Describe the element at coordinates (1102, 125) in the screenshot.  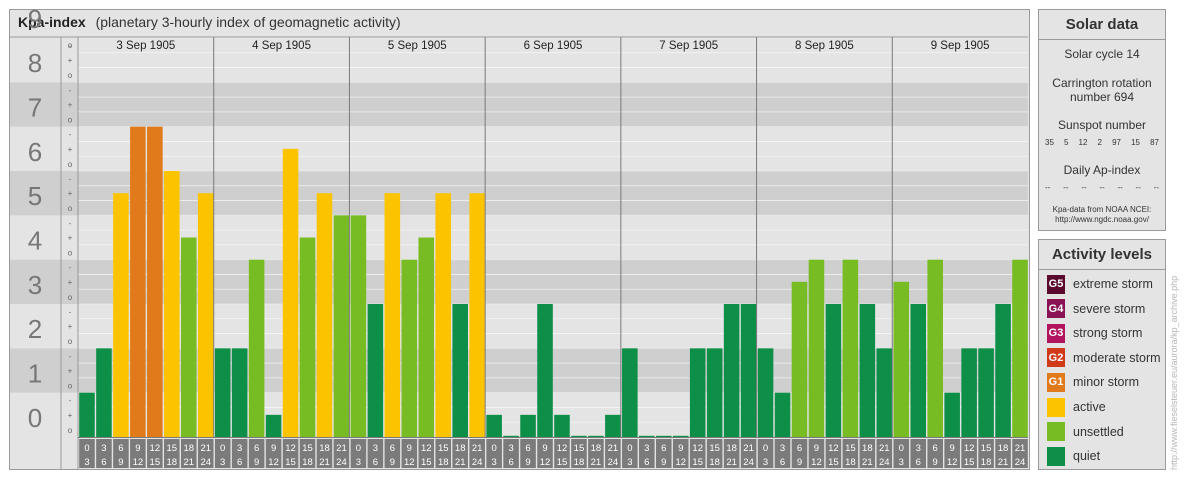
I see `sunspot-title: Sunspot number` at that location.